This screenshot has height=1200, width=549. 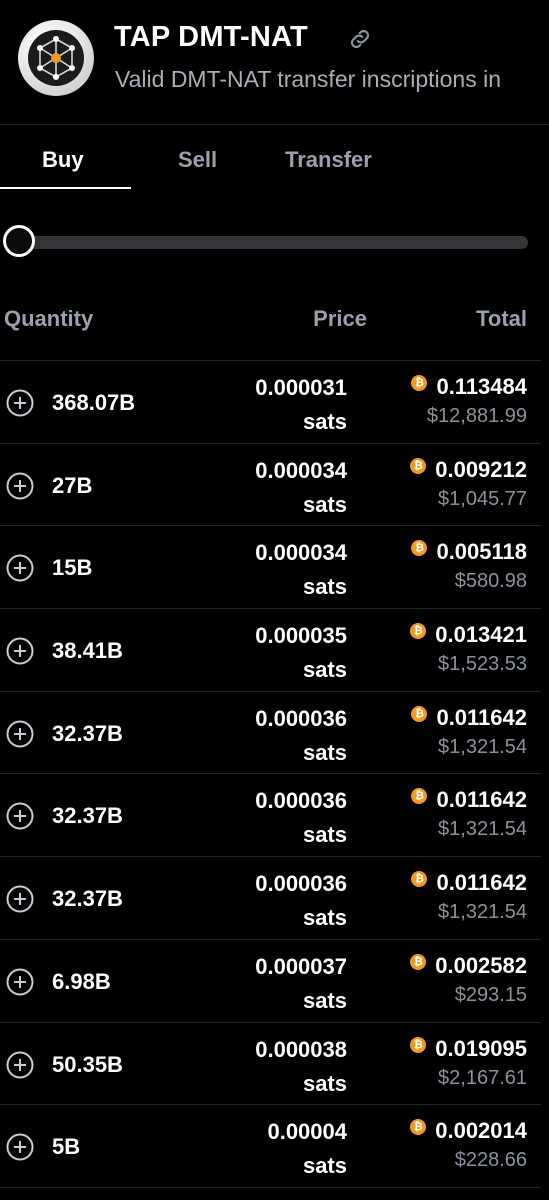 I want to click on table-row: 38.41B 0.000035 sats 0.013421 $1,523.53, so click(x=270, y=650).